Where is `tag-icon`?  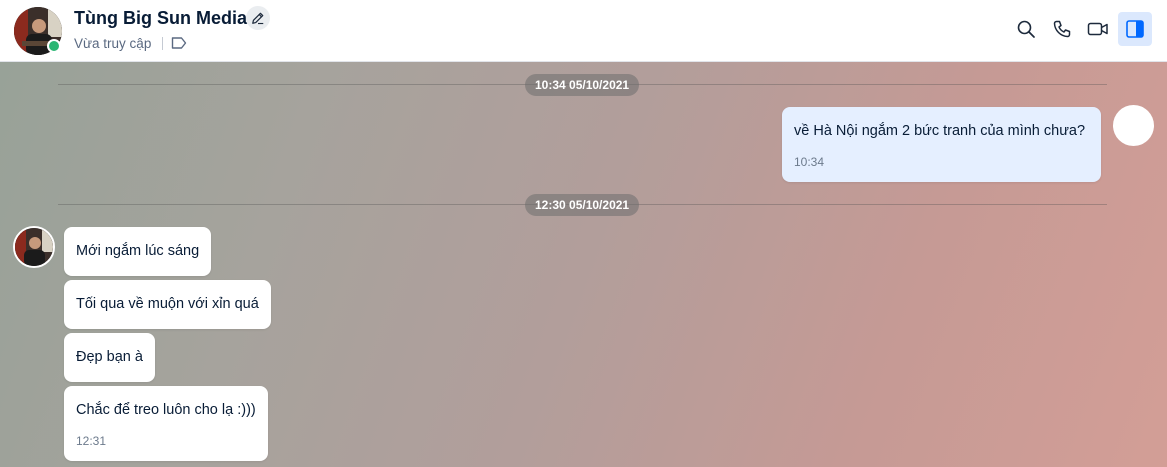
tag-icon is located at coordinates (179, 43).